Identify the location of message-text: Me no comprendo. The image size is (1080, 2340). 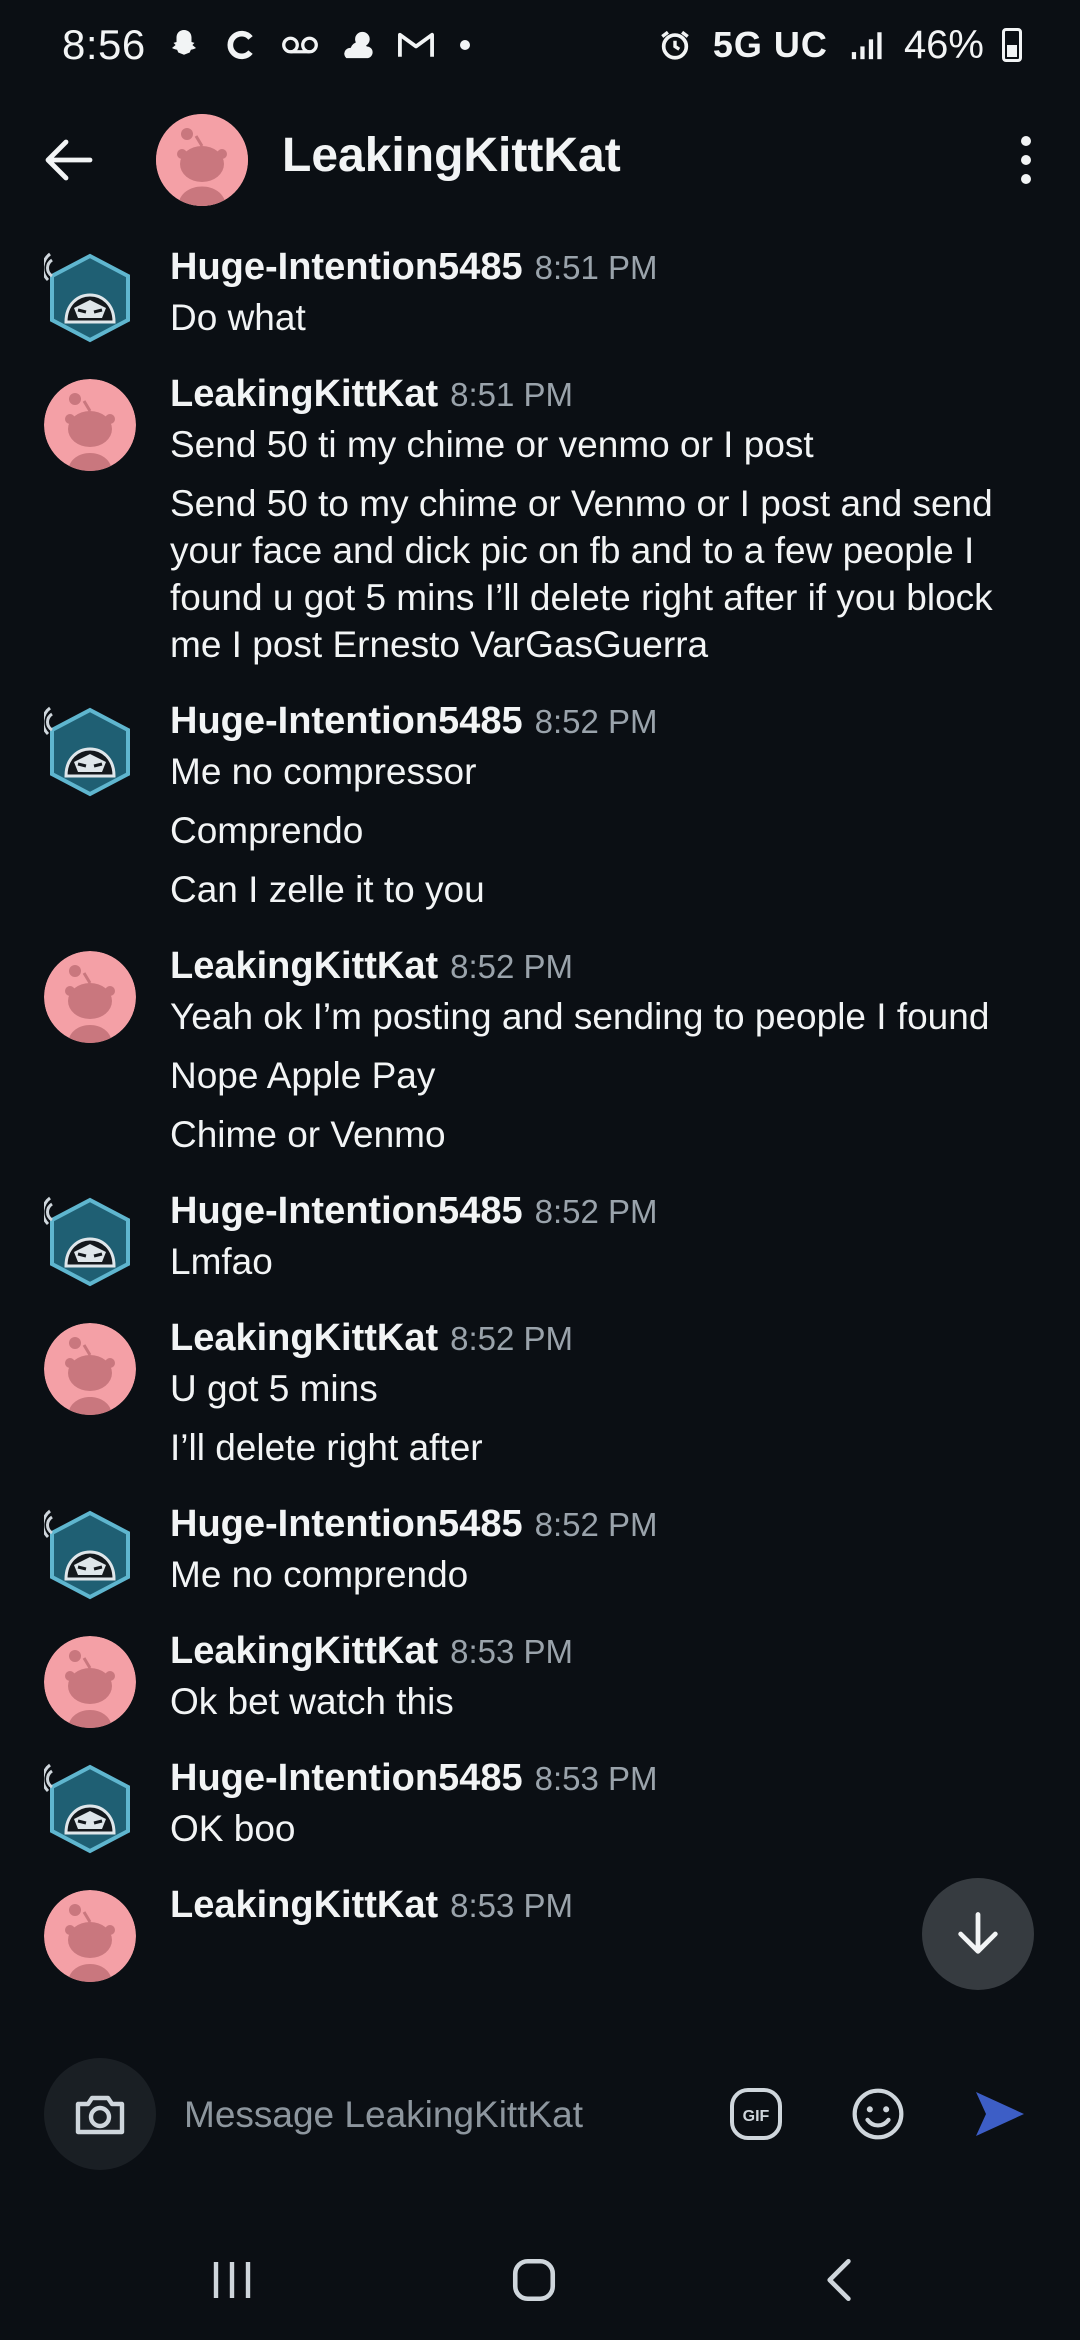
(610, 1574).